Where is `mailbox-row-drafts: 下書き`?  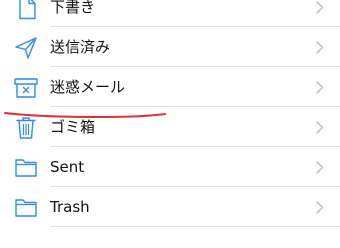
mailbox-row-drafts: 下書き is located at coordinates (170, 13).